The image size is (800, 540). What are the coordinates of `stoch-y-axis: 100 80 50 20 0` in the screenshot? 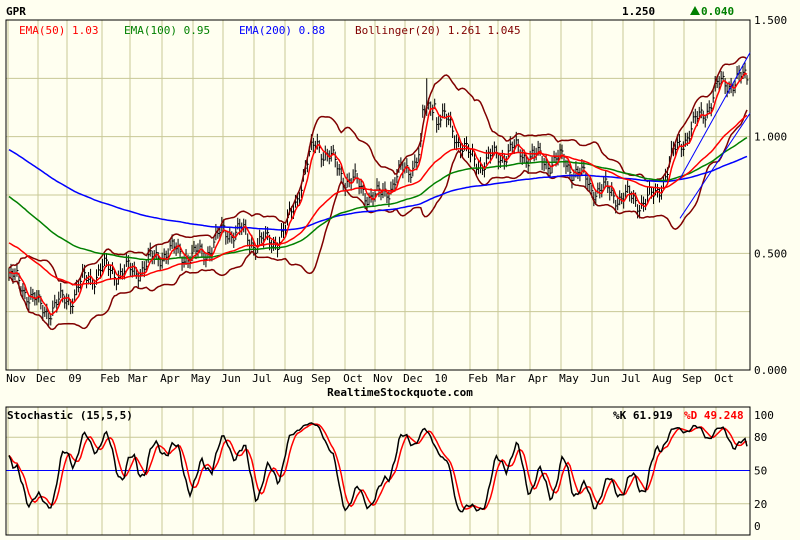 It's located at (764, 471).